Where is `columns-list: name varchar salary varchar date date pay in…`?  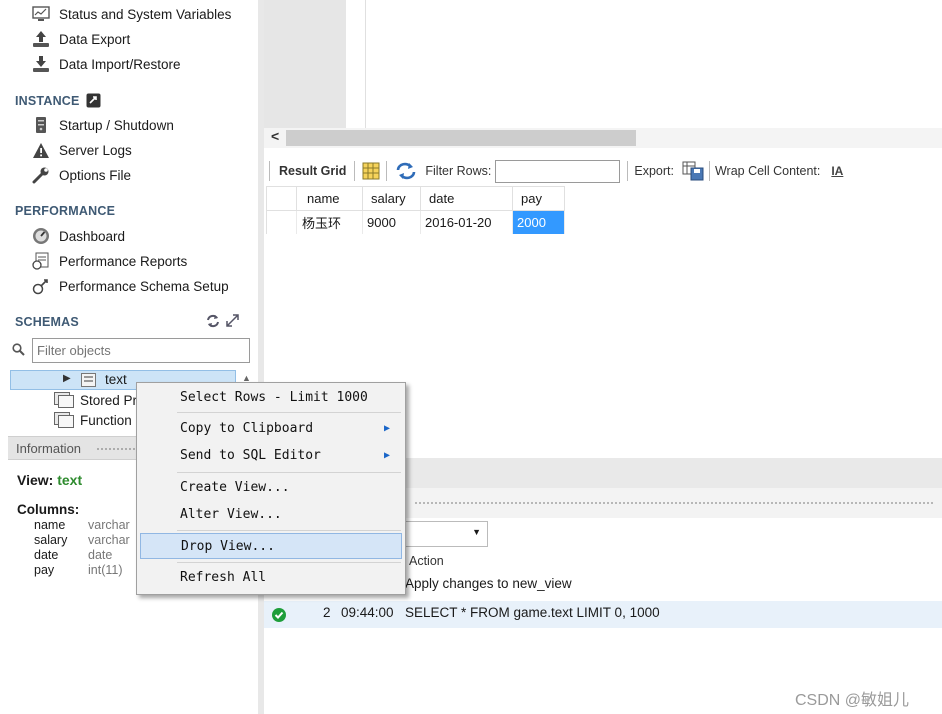 columns-list: name varchar salary varchar date date pay in… is located at coordinates (82, 548).